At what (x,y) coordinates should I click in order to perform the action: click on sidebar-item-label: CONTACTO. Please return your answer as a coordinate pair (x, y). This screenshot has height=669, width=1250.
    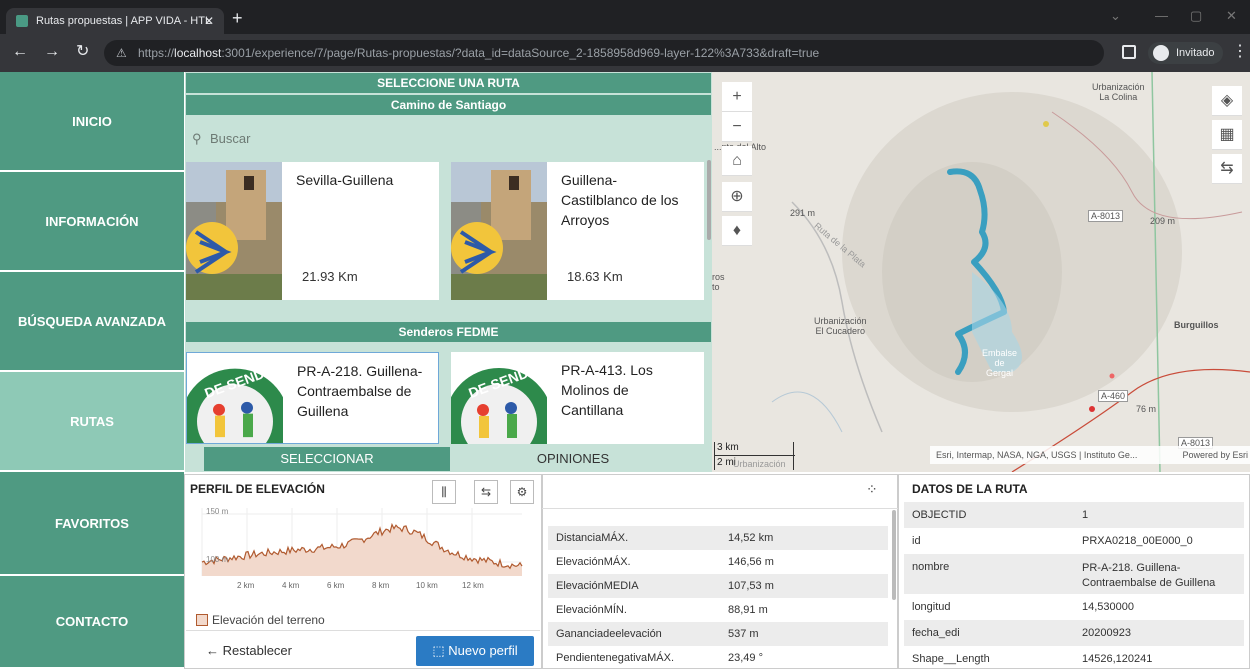
    Looking at the image, I should click on (92, 621).